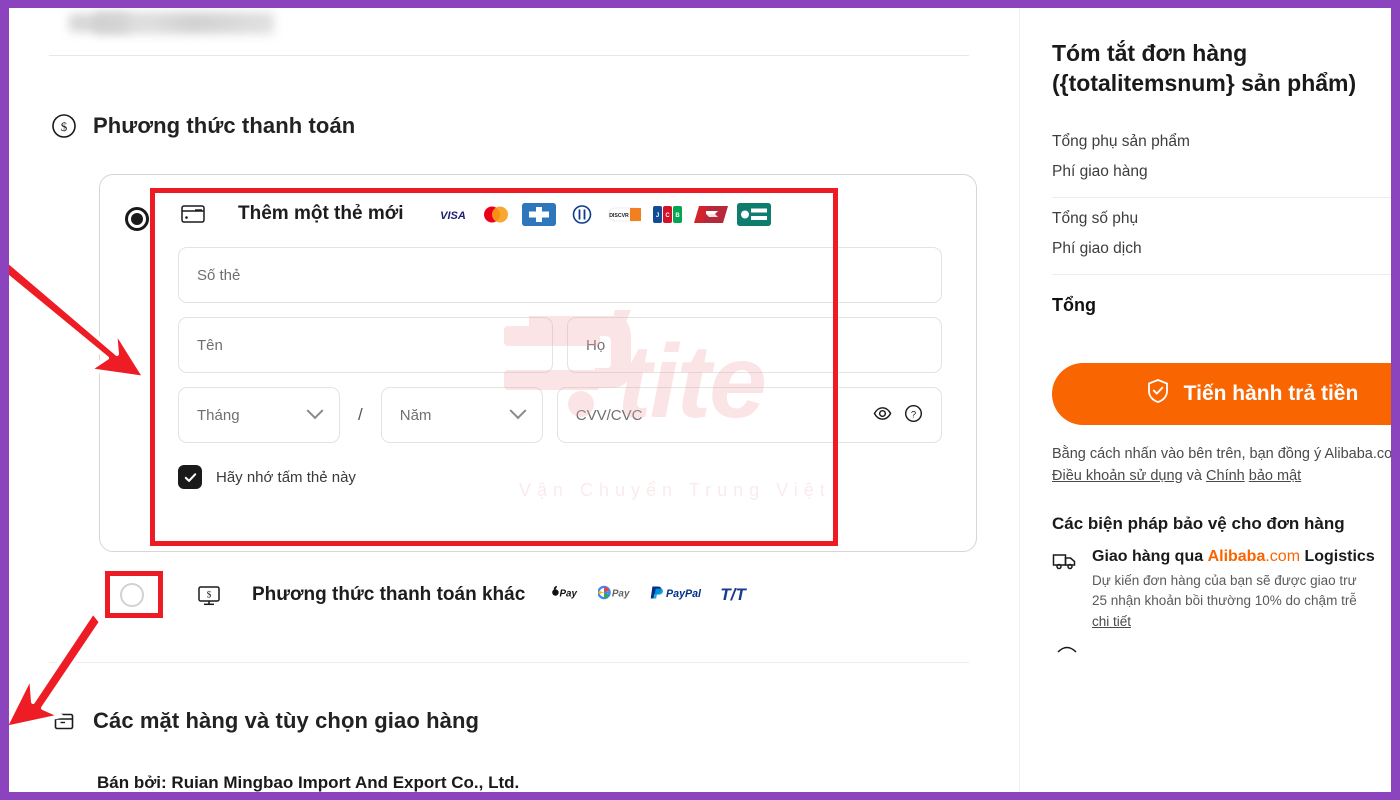  I want to click on tt-transfer-icon: T/T, so click(733, 594).